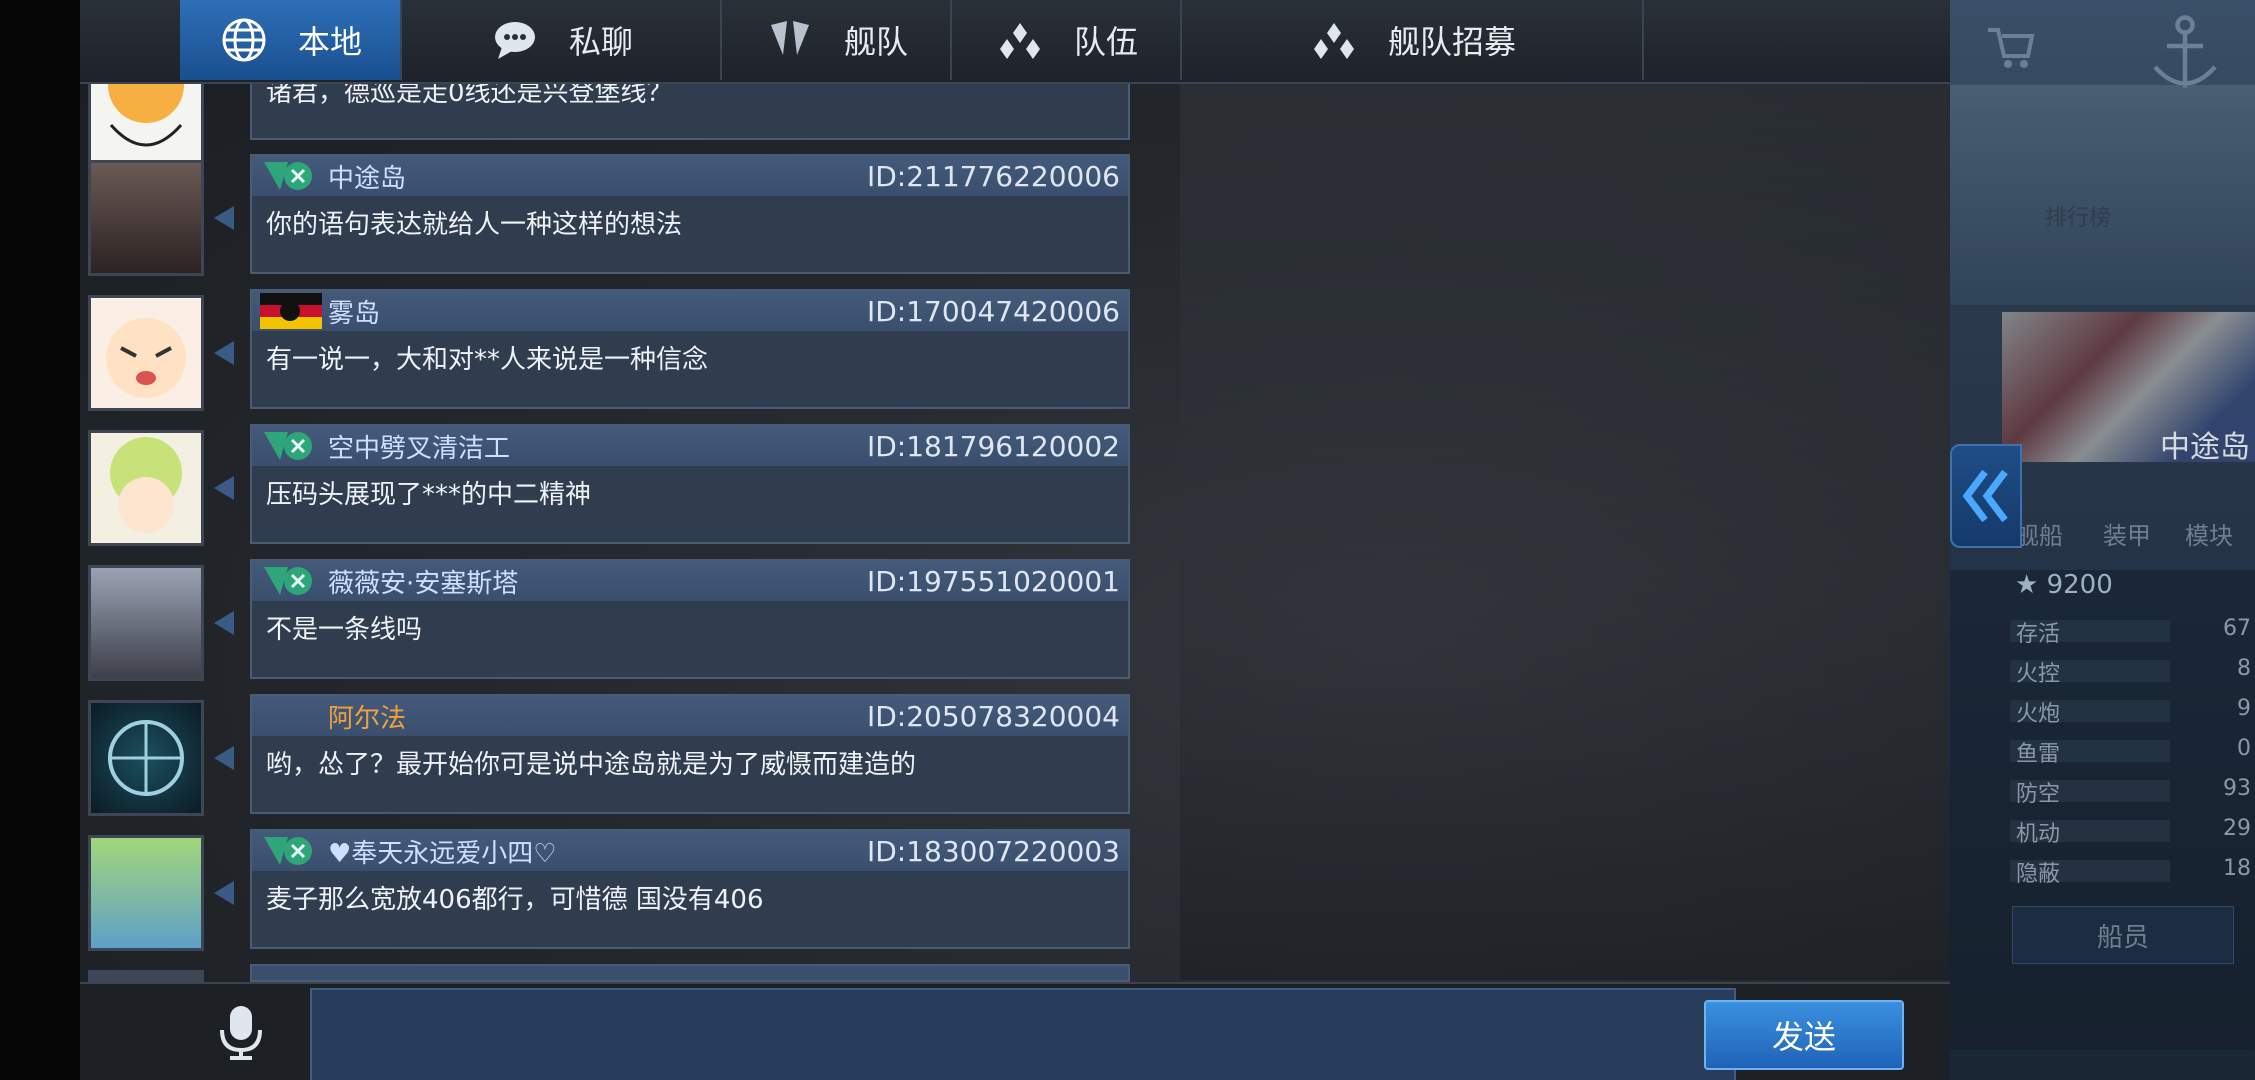 This screenshot has width=2255, height=1080. What do you see at coordinates (993, 581) in the screenshot?
I see `sender-id: ID:197551020001` at bounding box center [993, 581].